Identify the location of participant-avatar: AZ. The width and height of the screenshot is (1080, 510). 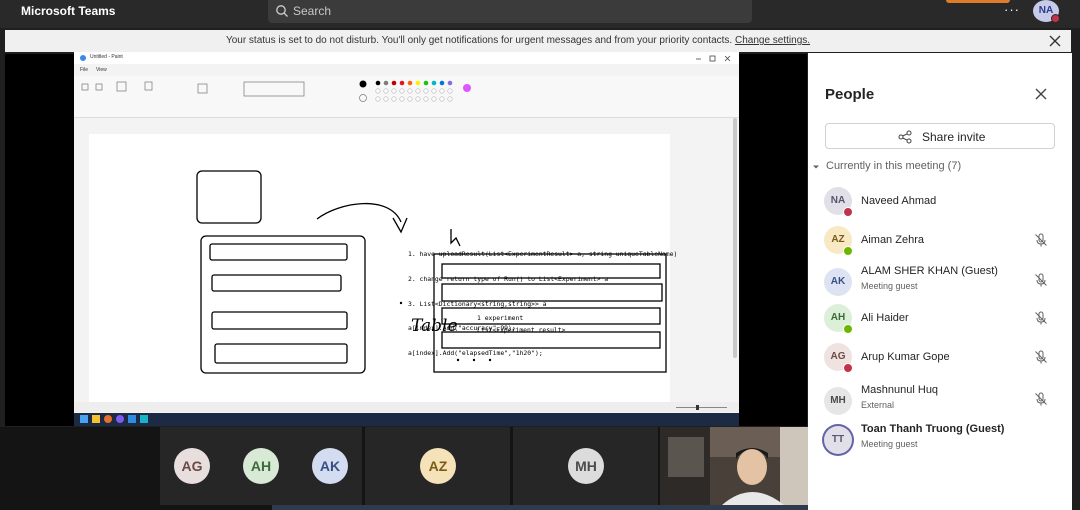
(438, 466).